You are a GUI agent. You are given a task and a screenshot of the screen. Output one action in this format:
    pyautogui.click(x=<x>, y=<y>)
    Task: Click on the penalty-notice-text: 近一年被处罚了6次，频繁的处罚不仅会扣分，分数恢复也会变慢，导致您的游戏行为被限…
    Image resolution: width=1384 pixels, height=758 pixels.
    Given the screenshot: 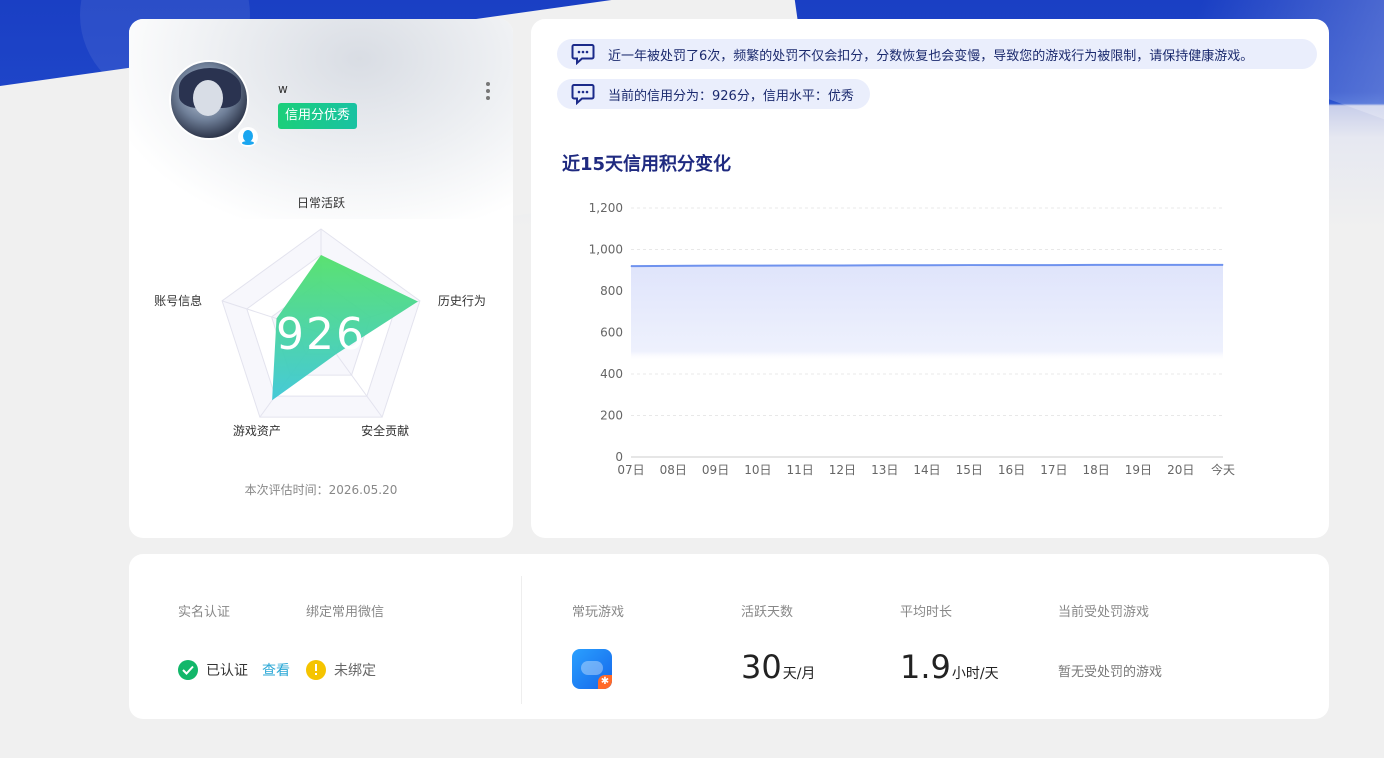 What is the action you would take?
    pyautogui.click(x=931, y=56)
    